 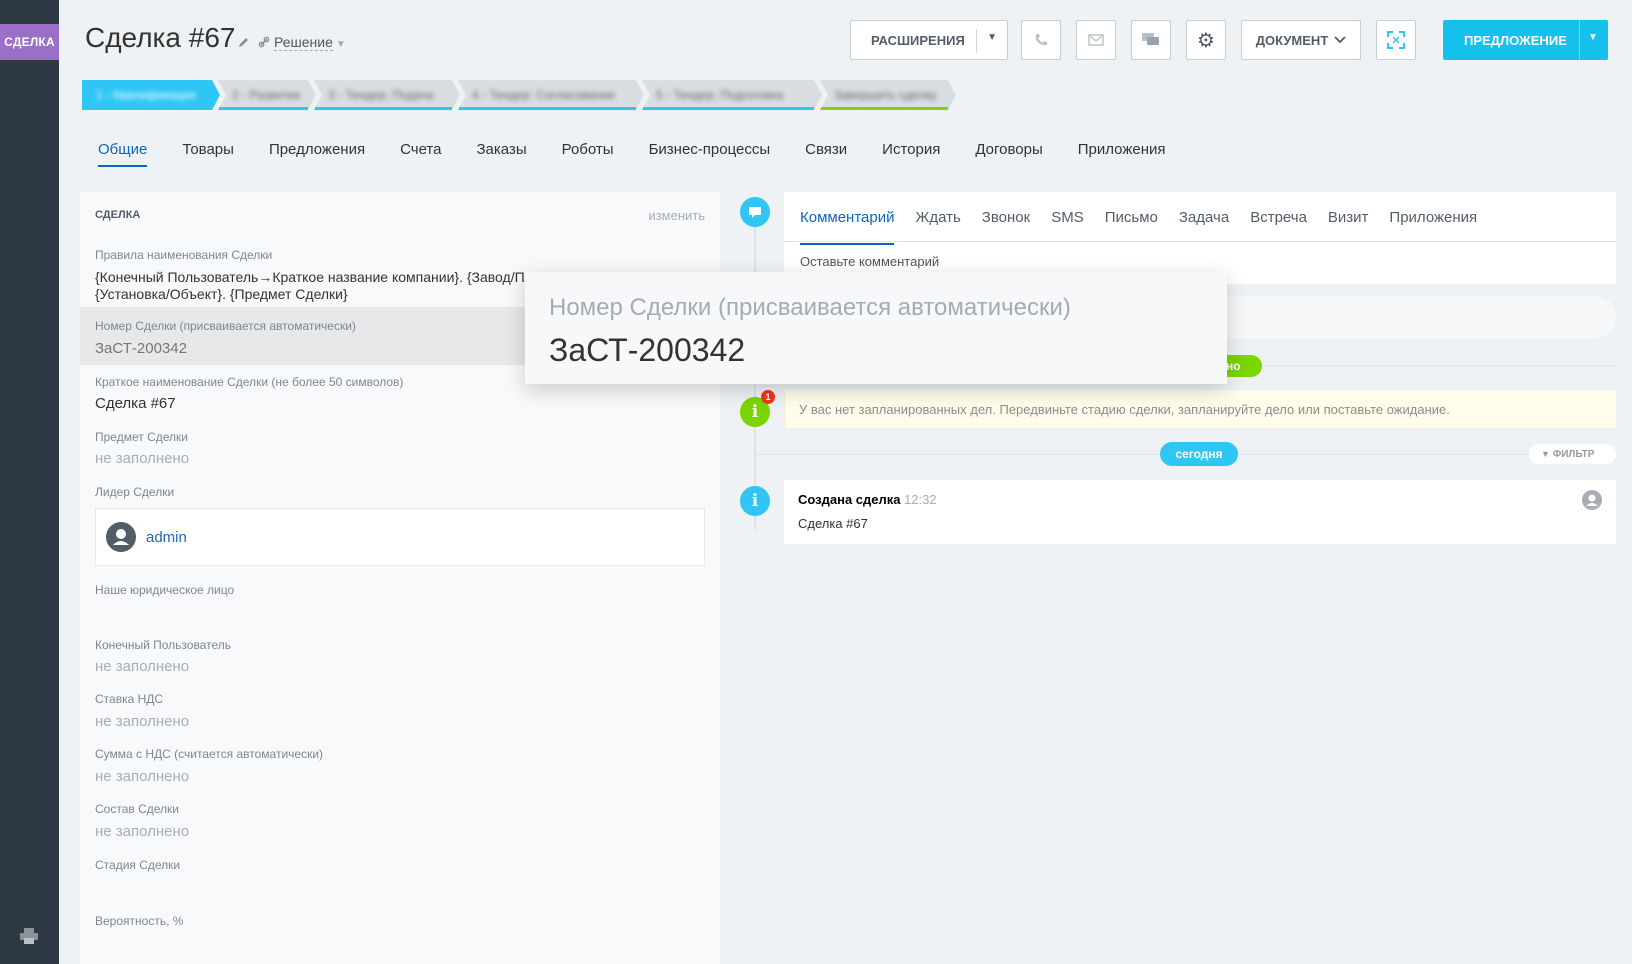 I want to click on link-icon, so click(x=264, y=42).